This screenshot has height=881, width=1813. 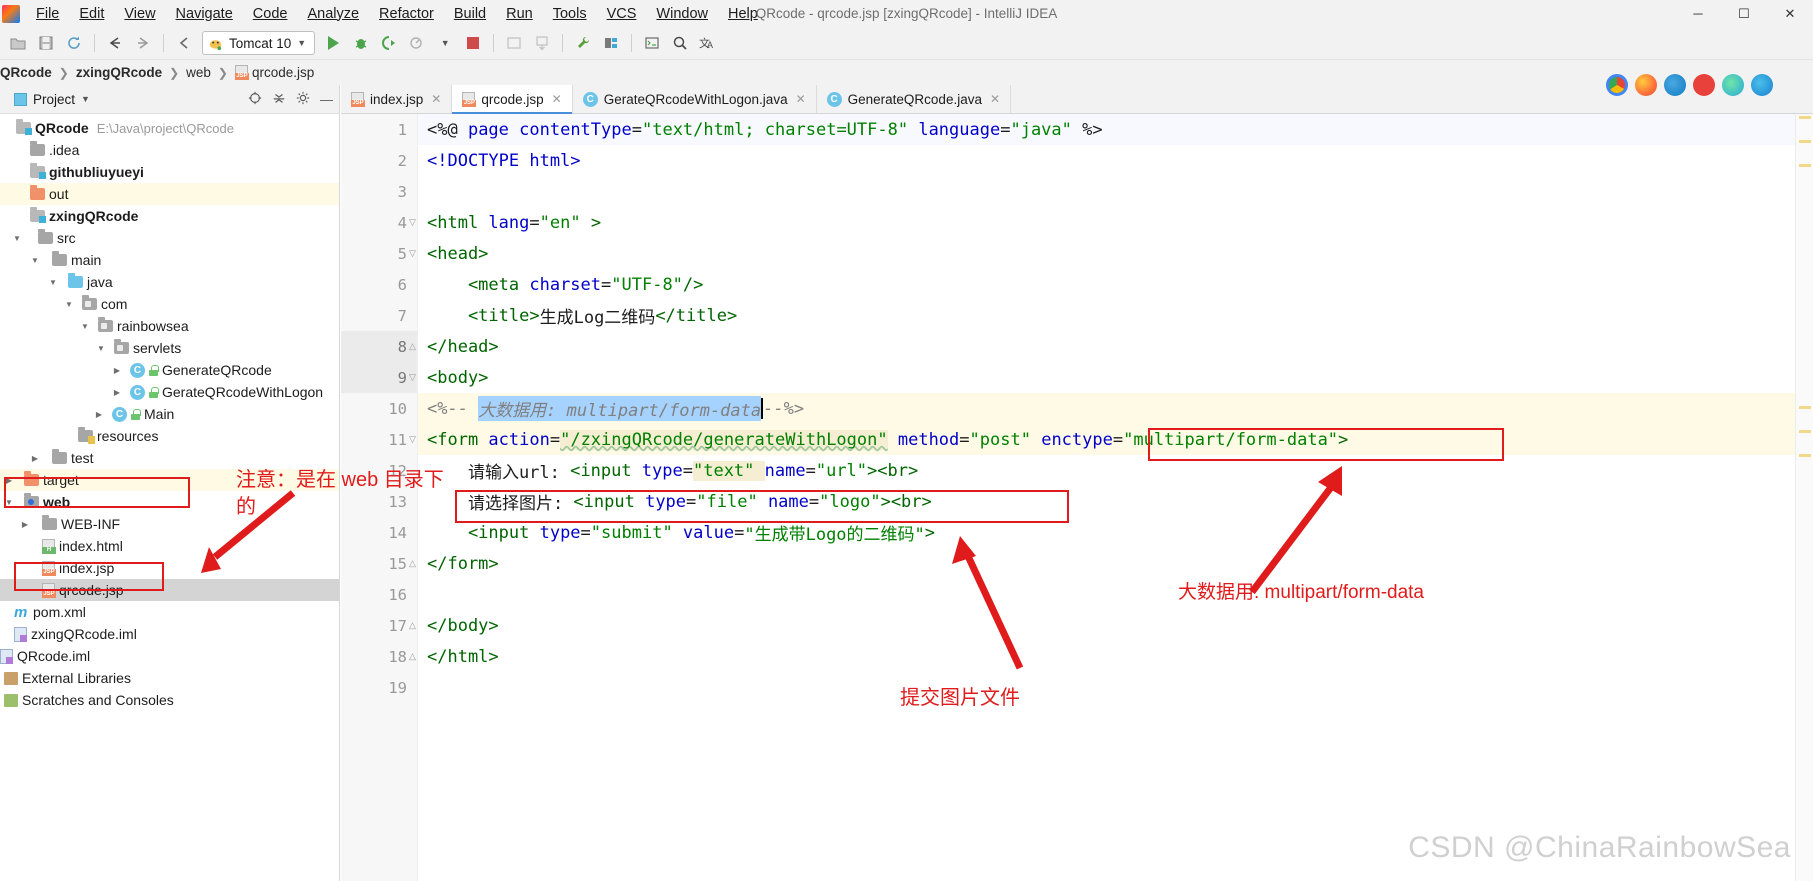 I want to click on tree-item-resources: resources, so click(x=169, y=436).